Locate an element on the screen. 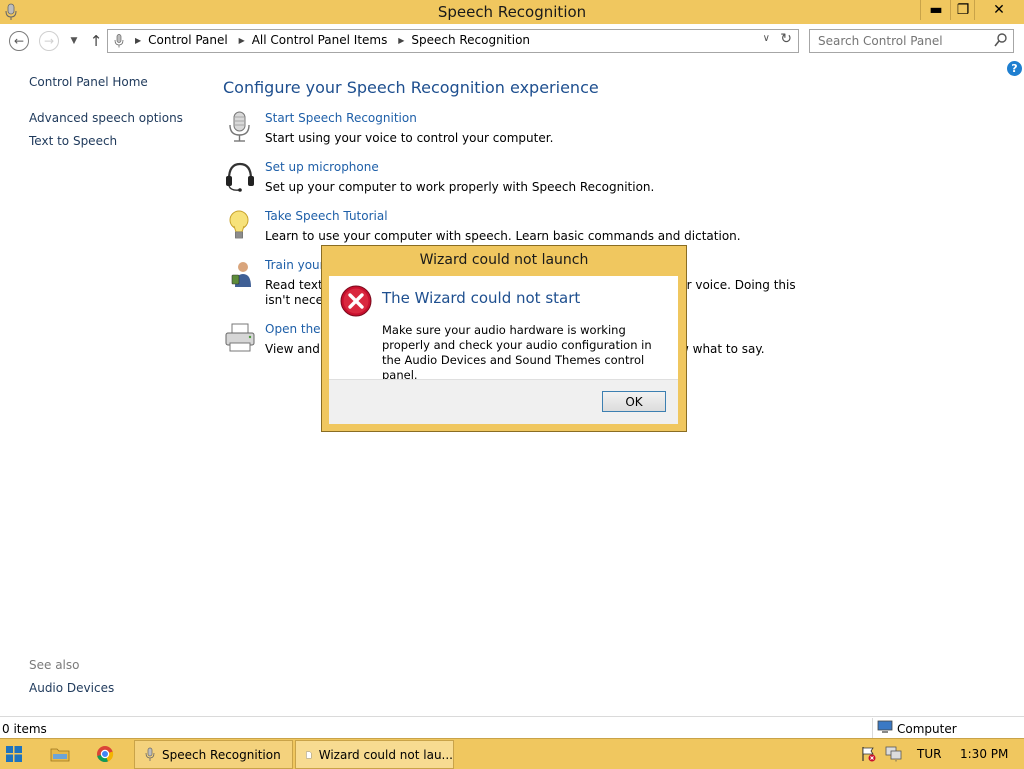  chevron-down-icon: ▼ is located at coordinates (74, 41).